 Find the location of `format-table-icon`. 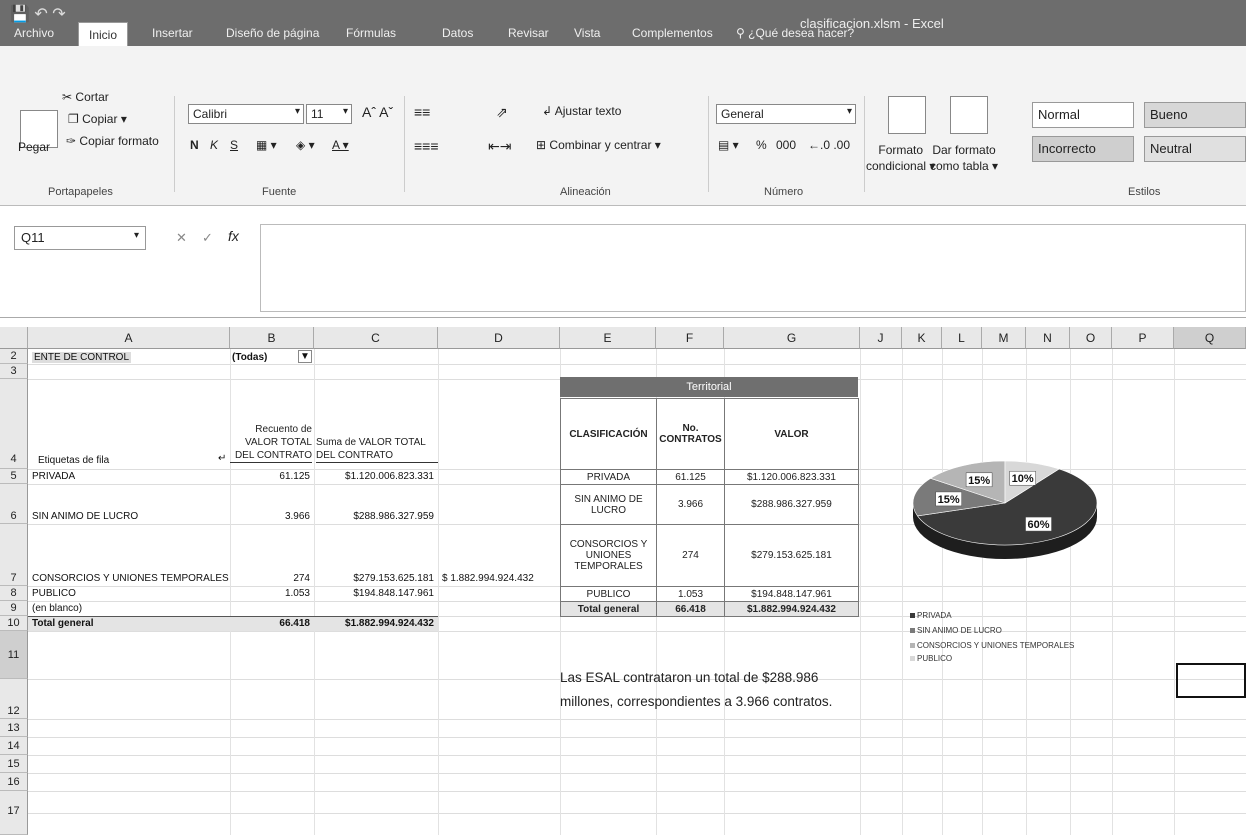

format-table-icon is located at coordinates (969, 115).